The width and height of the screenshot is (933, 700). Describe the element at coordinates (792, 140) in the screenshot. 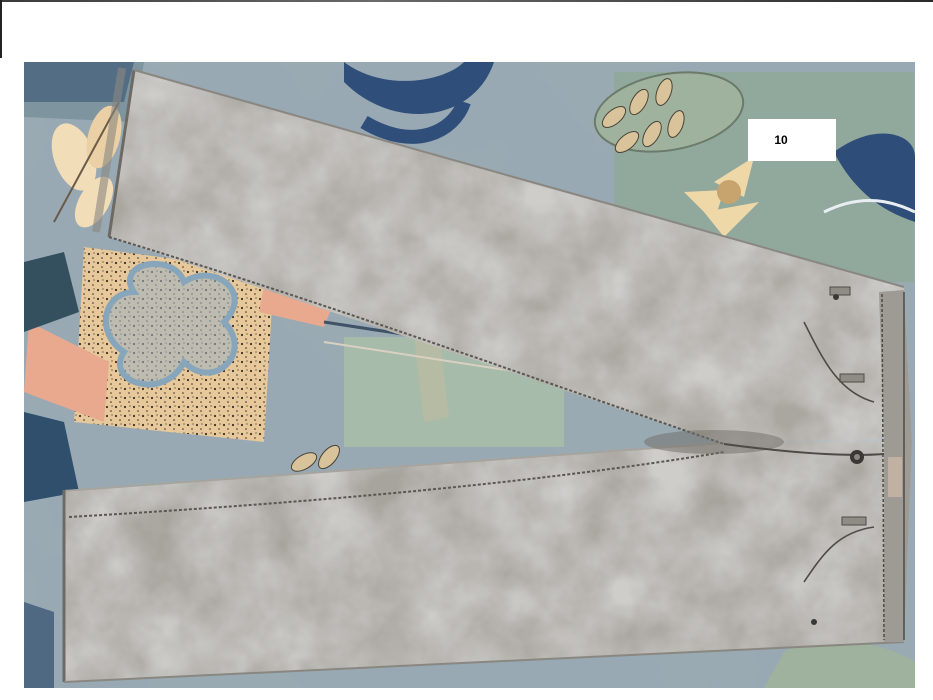

I see `image-label-box: 10` at that location.